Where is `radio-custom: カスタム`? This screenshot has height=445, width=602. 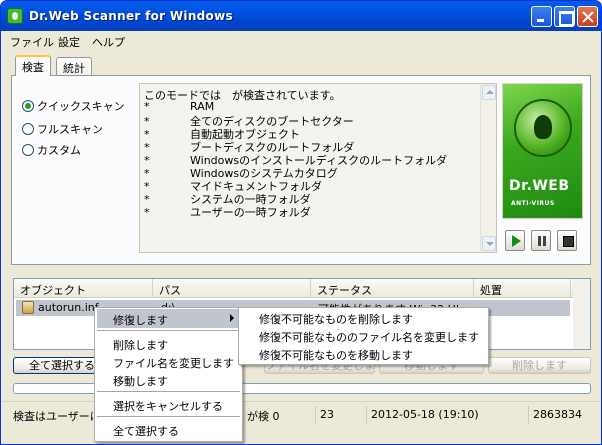 radio-custom: カスタム is located at coordinates (51, 150).